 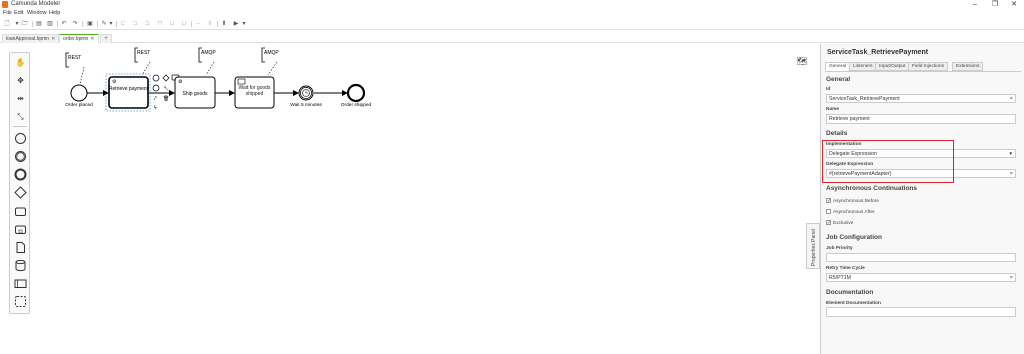 What do you see at coordinates (236, 24) in the screenshot?
I see `run-icon: ▶` at bounding box center [236, 24].